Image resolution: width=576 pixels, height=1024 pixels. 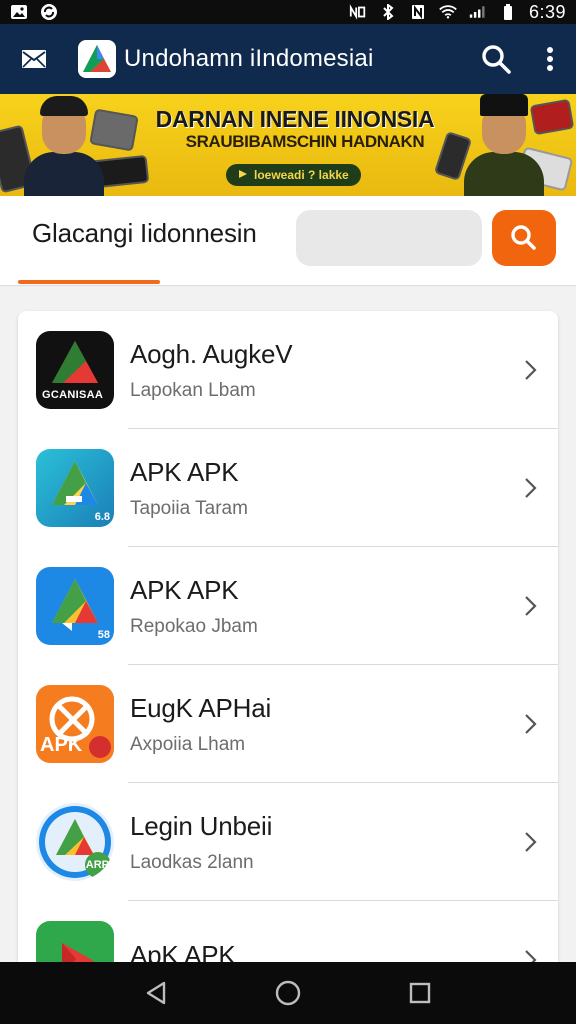 What do you see at coordinates (457, 12) in the screenshot?
I see `status-right: 6:39` at bounding box center [457, 12].